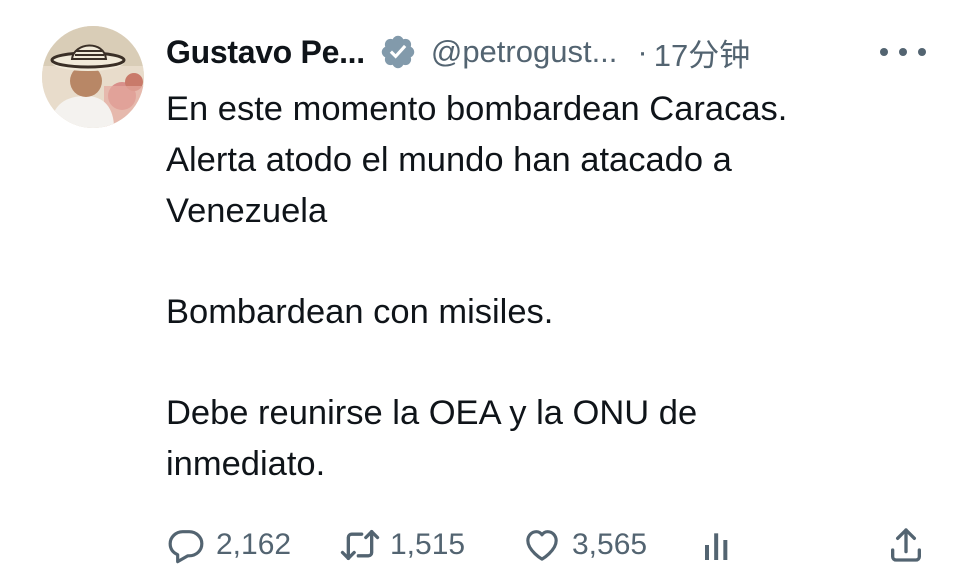 This screenshot has height=576, width=960. I want to click on like-icon, so click(542, 545).